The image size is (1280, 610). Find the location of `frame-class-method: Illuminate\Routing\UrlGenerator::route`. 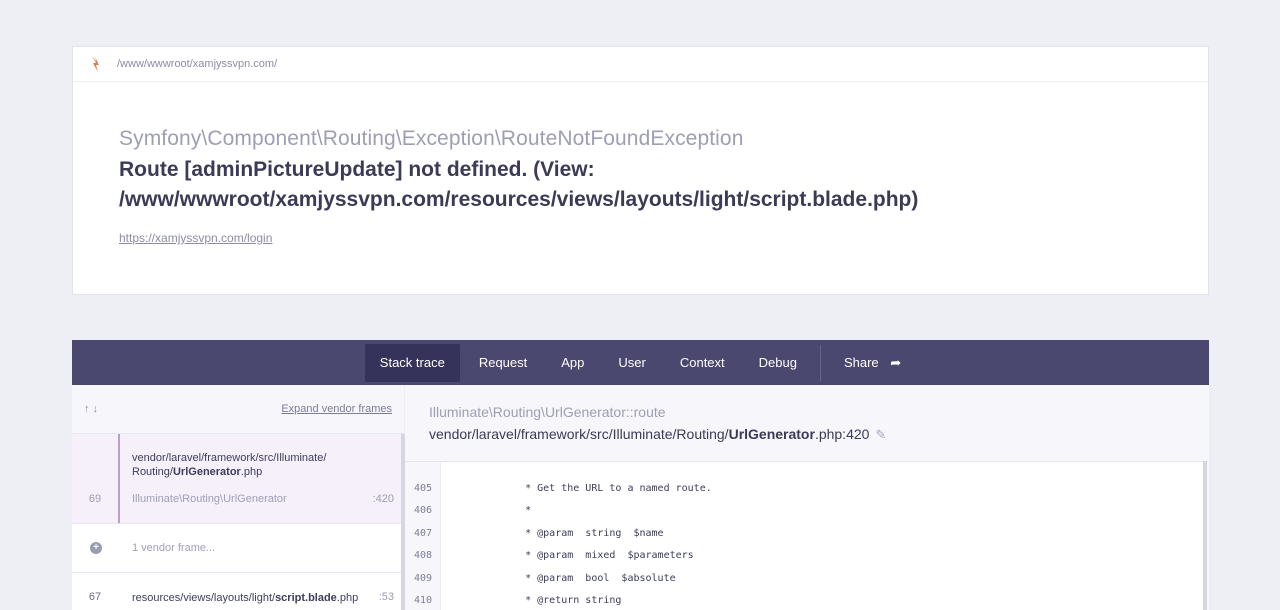

frame-class-method: Illuminate\Routing\UrlGenerator::route is located at coordinates (547, 412).